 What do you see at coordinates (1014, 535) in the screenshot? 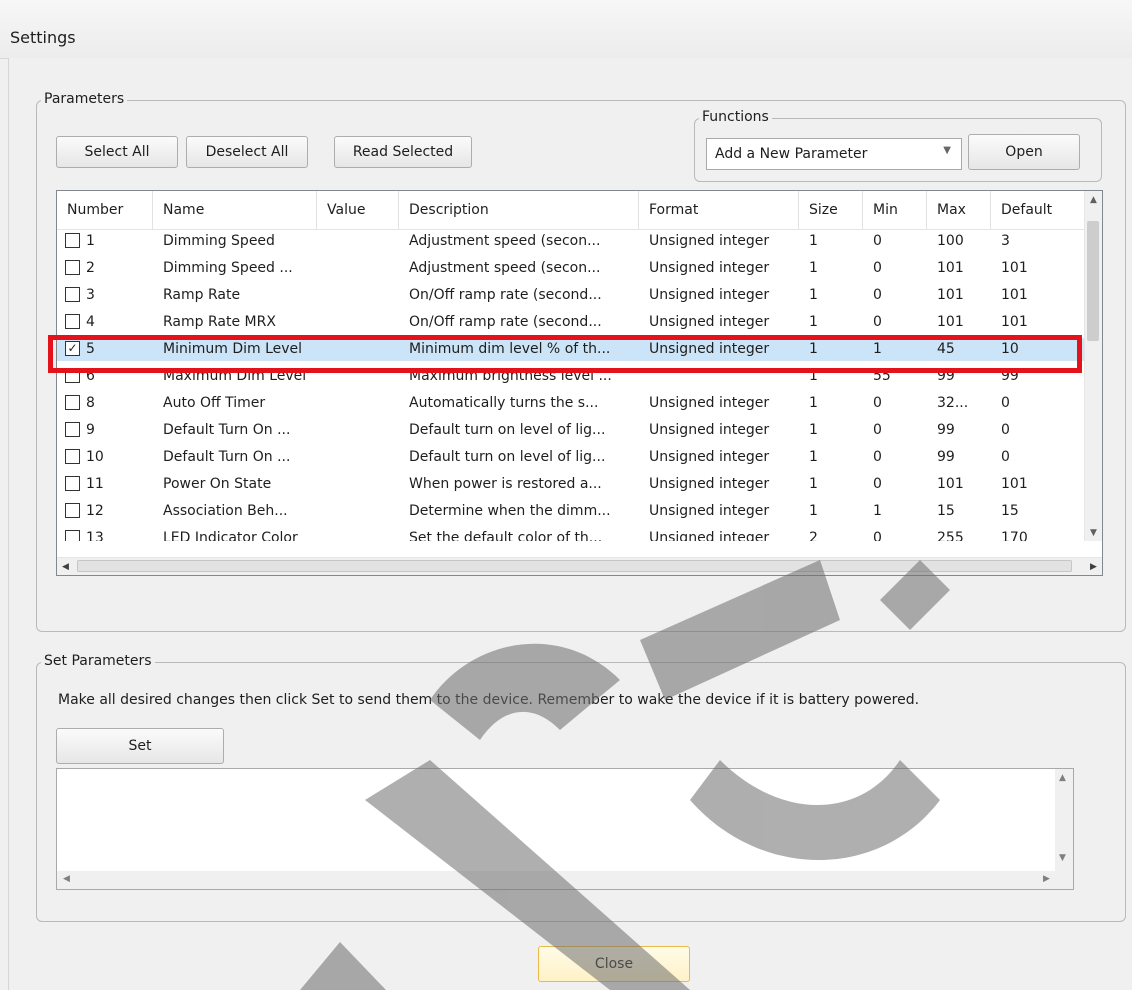
I see `cell-default: 170` at bounding box center [1014, 535].